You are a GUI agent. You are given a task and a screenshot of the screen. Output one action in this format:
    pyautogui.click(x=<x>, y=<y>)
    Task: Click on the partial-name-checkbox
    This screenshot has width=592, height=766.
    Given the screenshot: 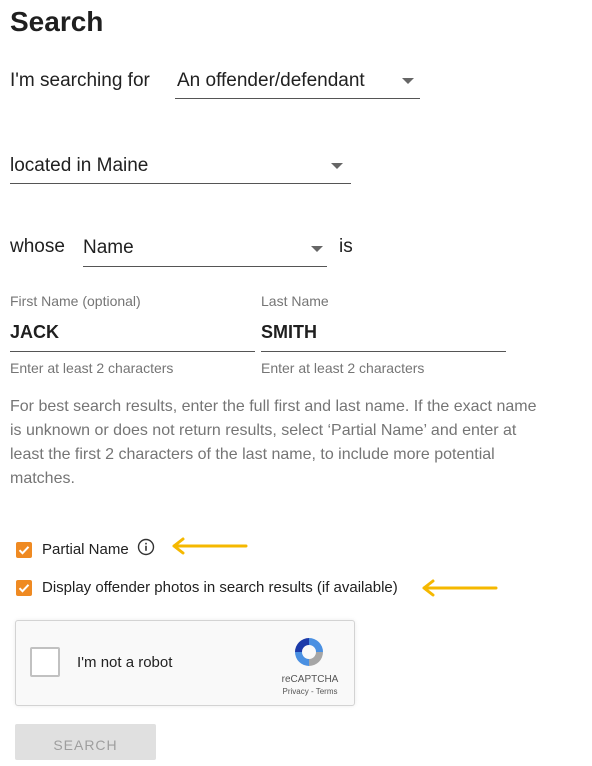 What is the action you would take?
    pyautogui.click(x=24, y=549)
    